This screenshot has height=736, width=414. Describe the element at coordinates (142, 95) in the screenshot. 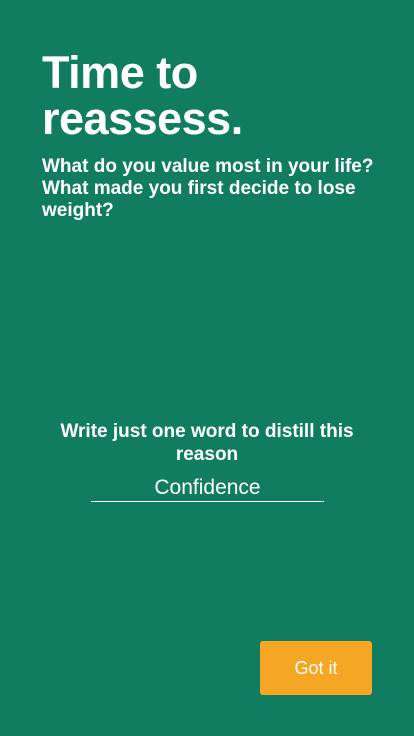

I see `page-title: Time to reassess.` at that location.